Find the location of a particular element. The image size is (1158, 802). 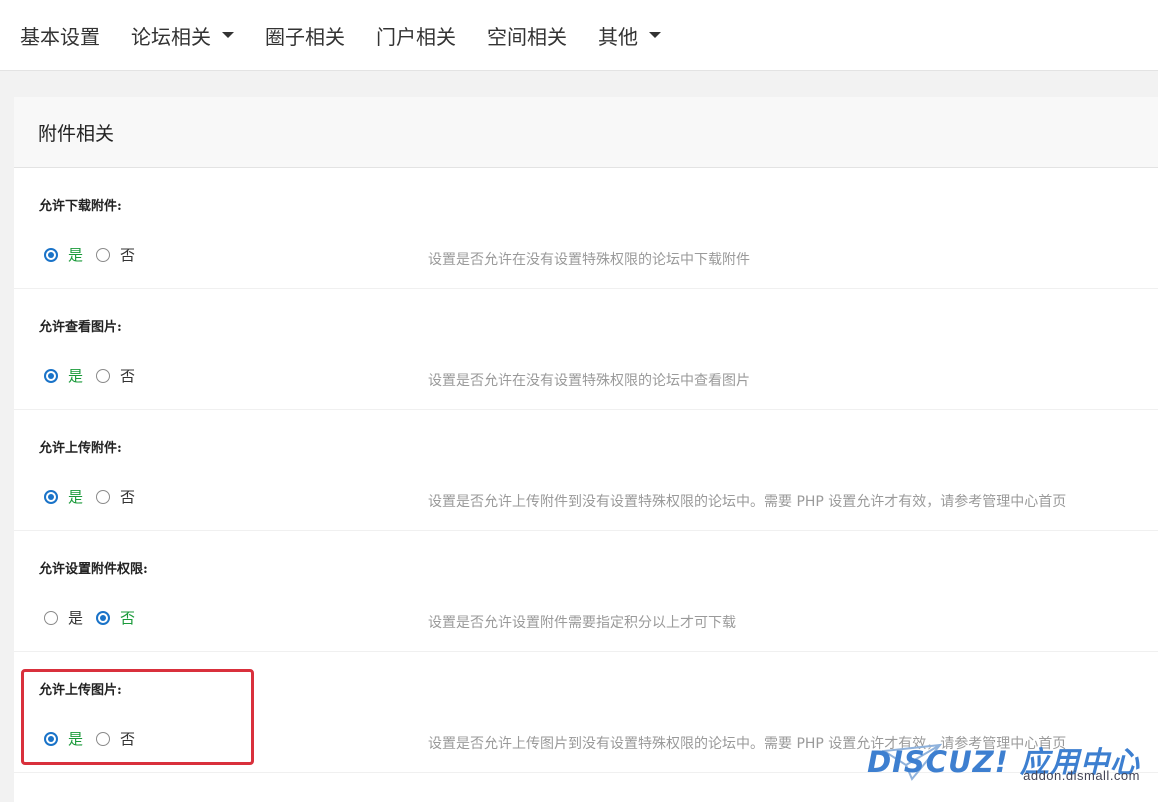

nav-item-forum: 论坛相关 is located at coordinates (182, 35).